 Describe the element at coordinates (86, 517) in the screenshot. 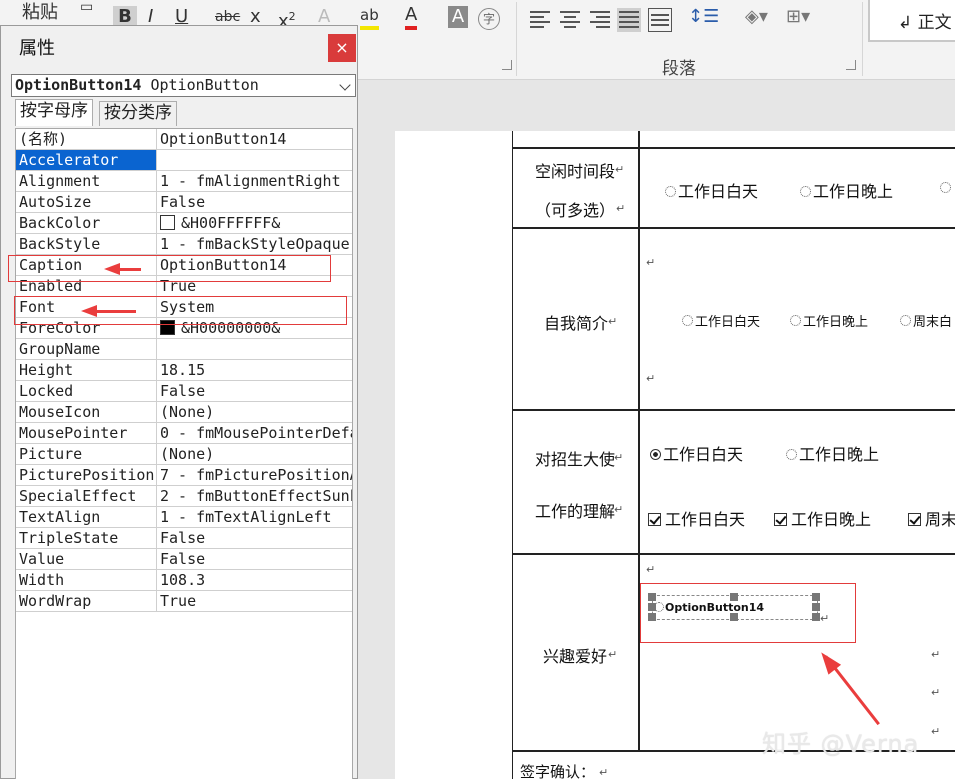

I see `property-name: TextAlign` at that location.